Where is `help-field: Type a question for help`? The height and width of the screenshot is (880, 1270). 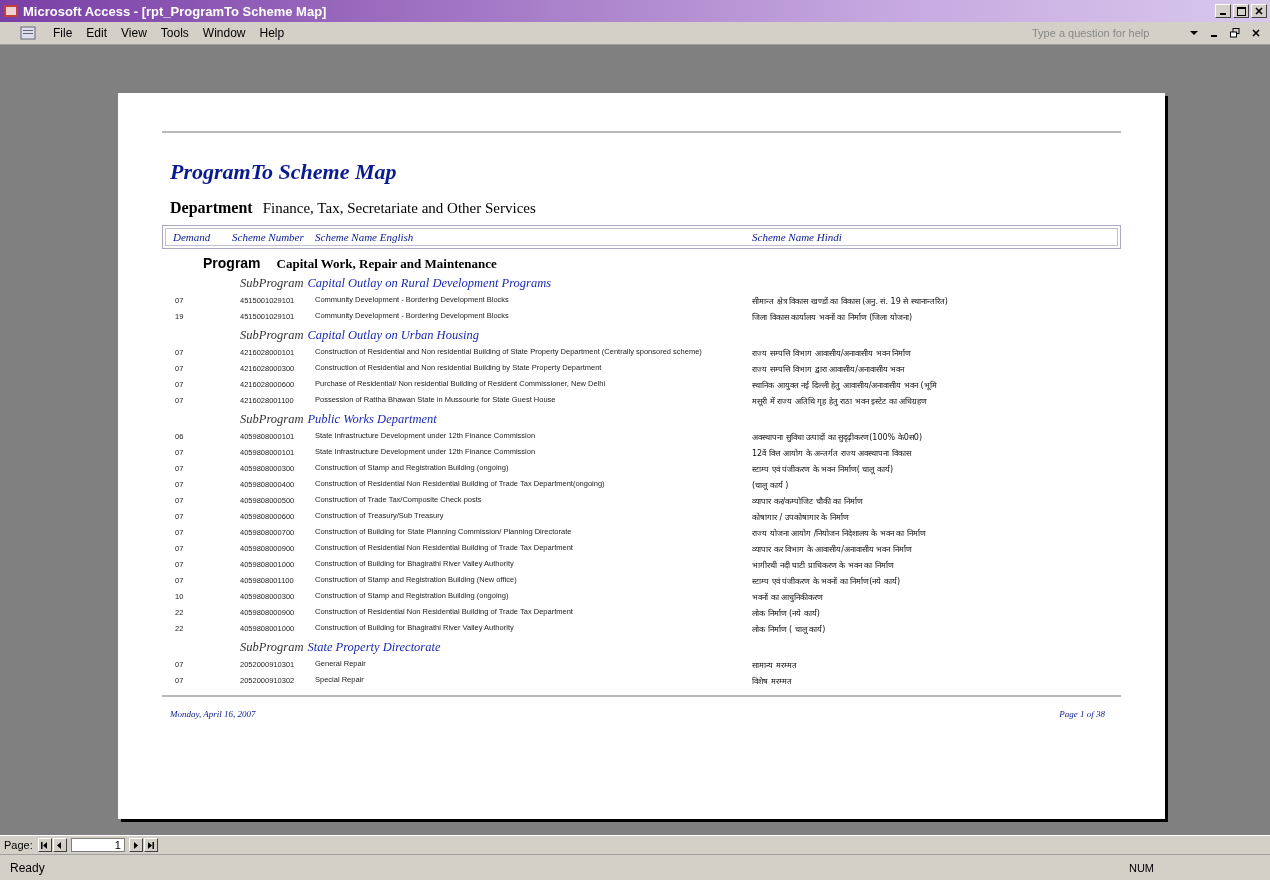 help-field: Type a question for help is located at coordinates (1107, 33).